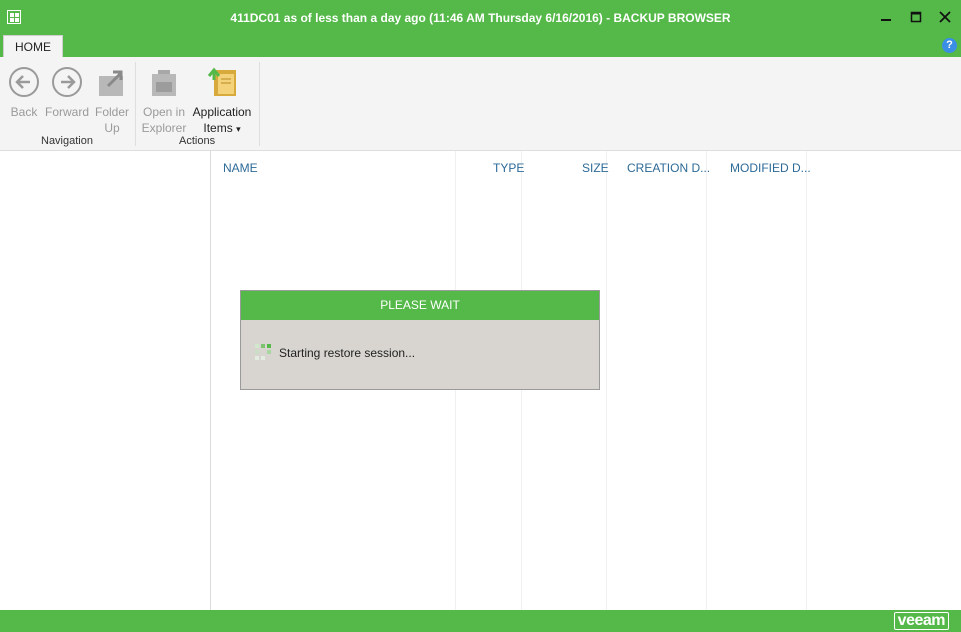 The image size is (961, 632). What do you see at coordinates (420, 305) in the screenshot?
I see `dialog-title: PLEASE WAIT` at bounding box center [420, 305].